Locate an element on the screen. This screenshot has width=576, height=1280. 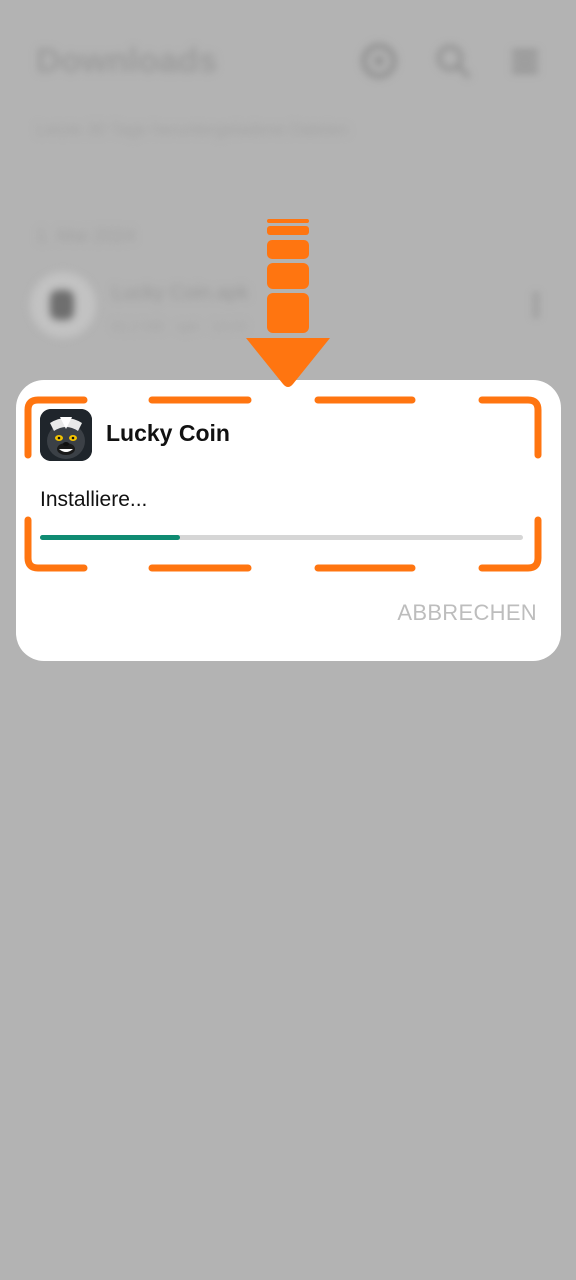
install-progress-fill is located at coordinates (110, 537).